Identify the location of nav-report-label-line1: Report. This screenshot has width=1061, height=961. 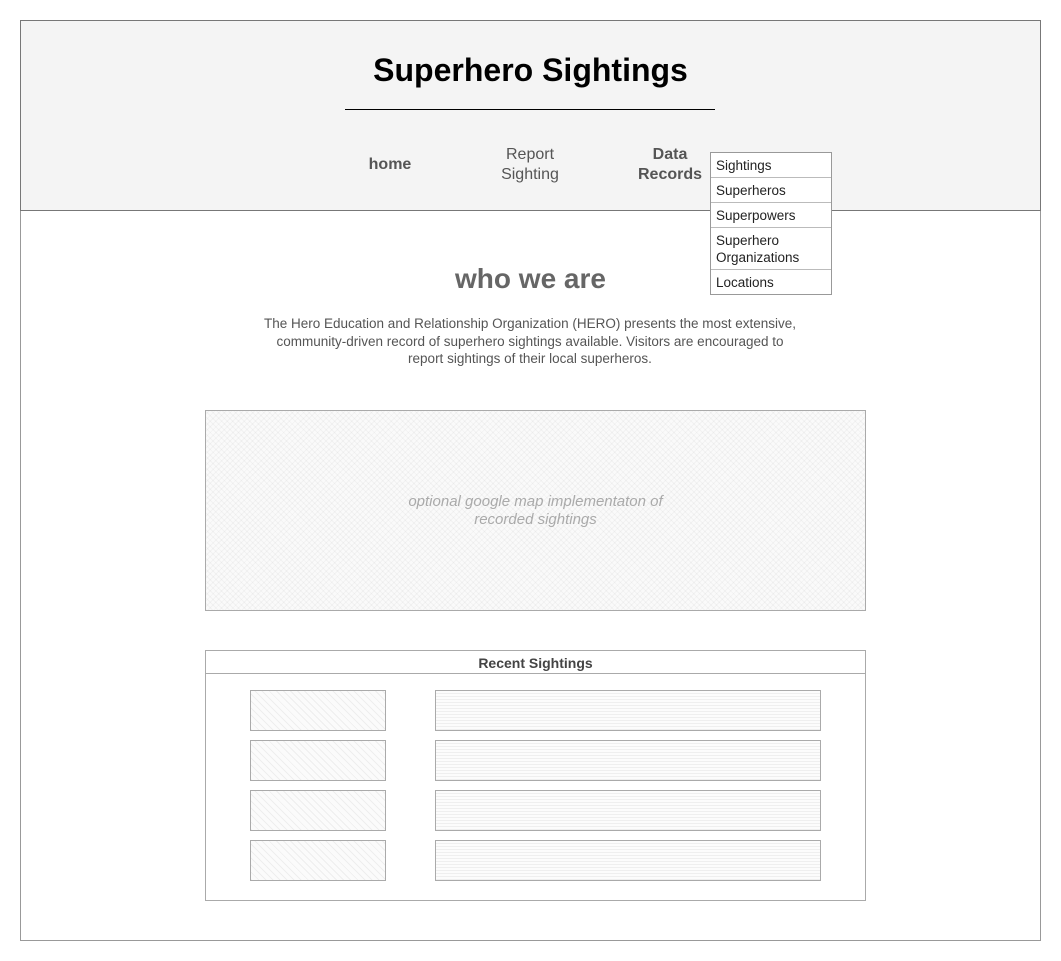
(530, 154).